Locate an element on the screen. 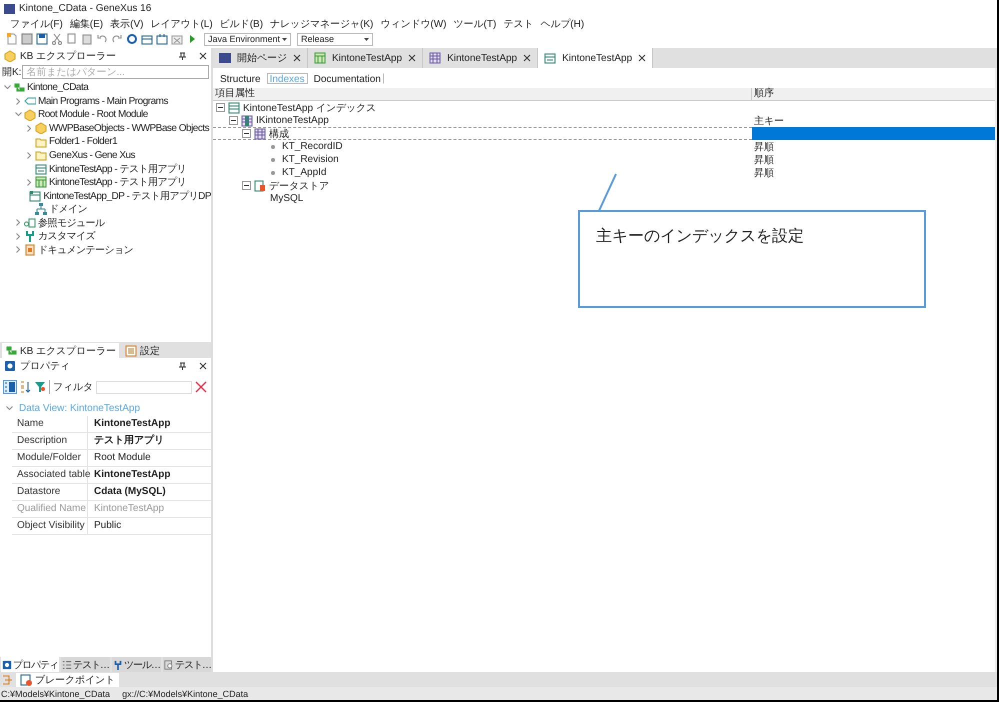 This screenshot has width=999, height=702. refresh-icon is located at coordinates (132, 39).